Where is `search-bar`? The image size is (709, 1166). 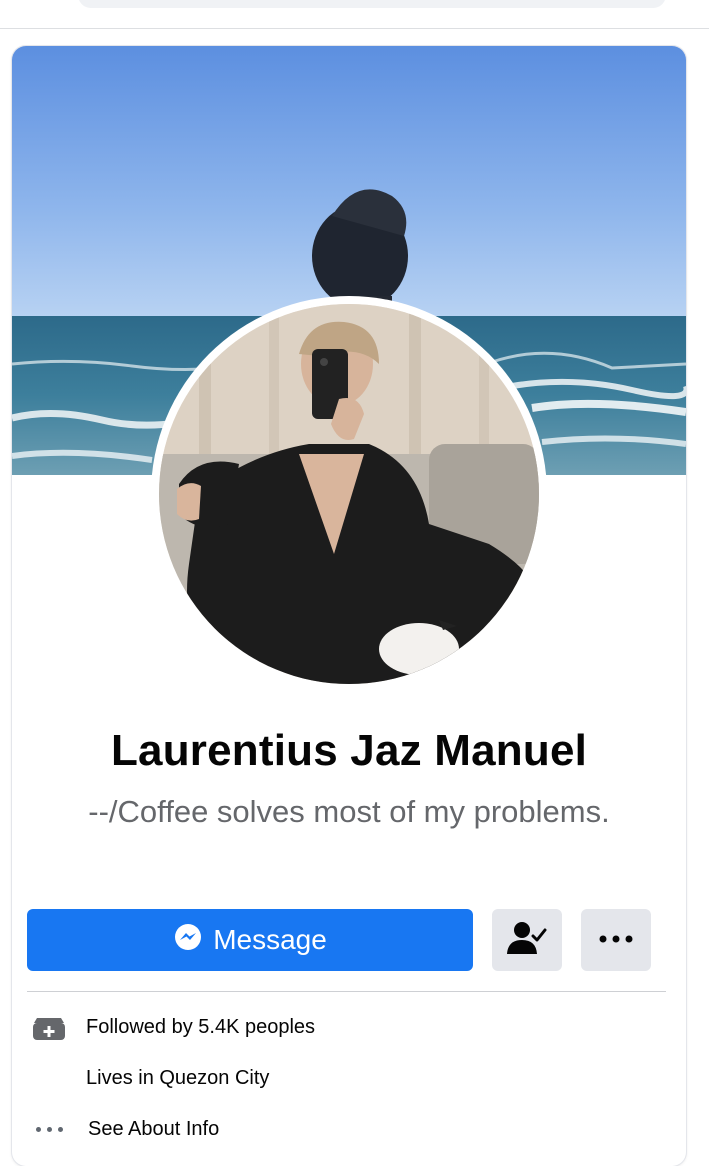
search-bar is located at coordinates (372, 4).